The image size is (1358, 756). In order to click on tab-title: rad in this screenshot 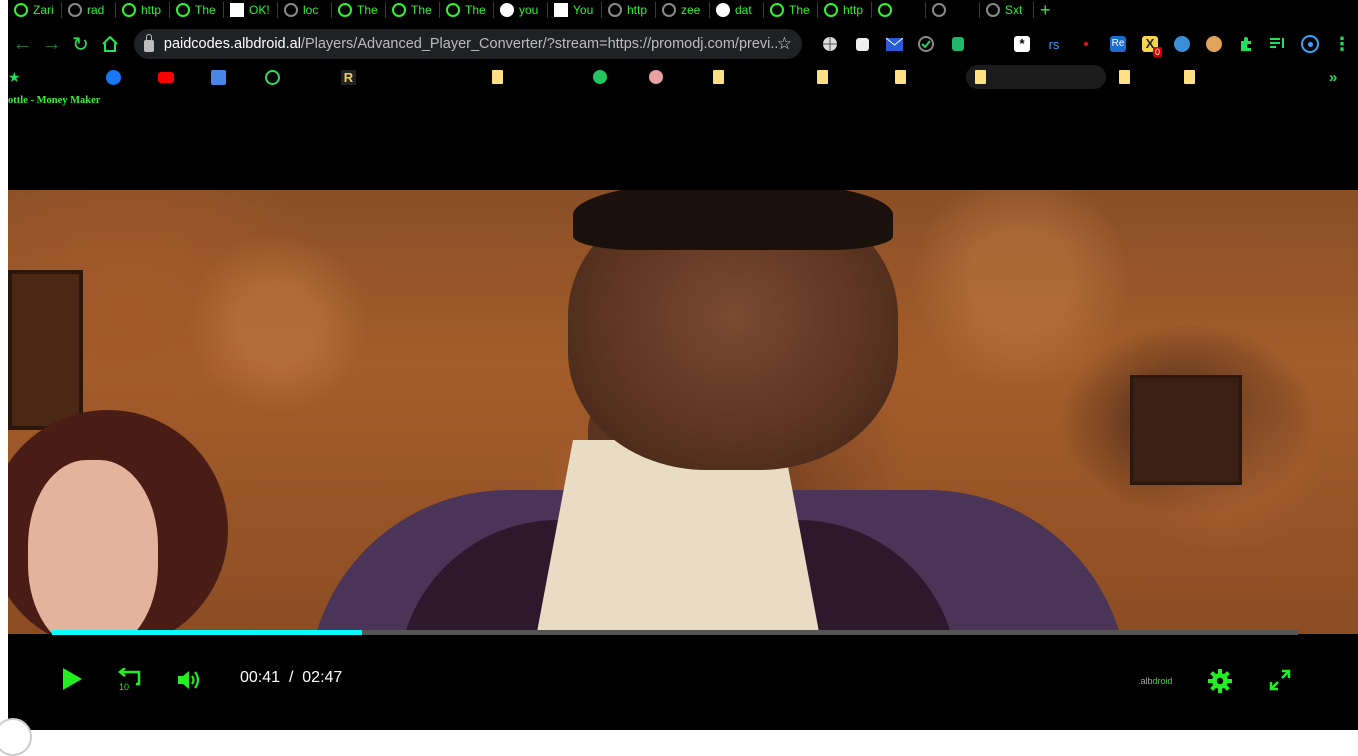, I will do `click(96, 10)`.